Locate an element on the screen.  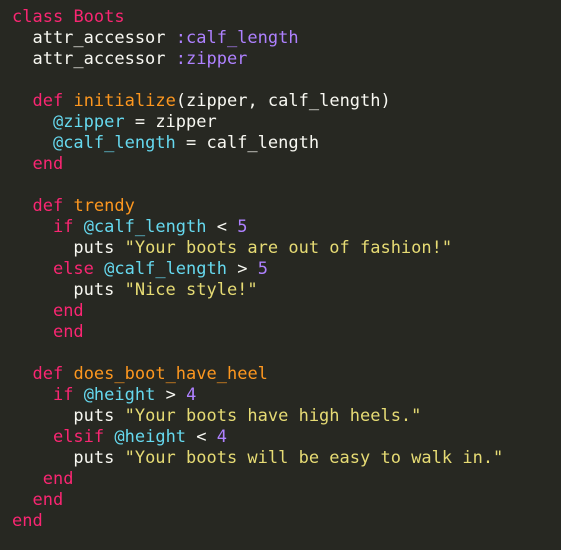
string-literal-token: "Your boots have high heels." is located at coordinates (273, 416).